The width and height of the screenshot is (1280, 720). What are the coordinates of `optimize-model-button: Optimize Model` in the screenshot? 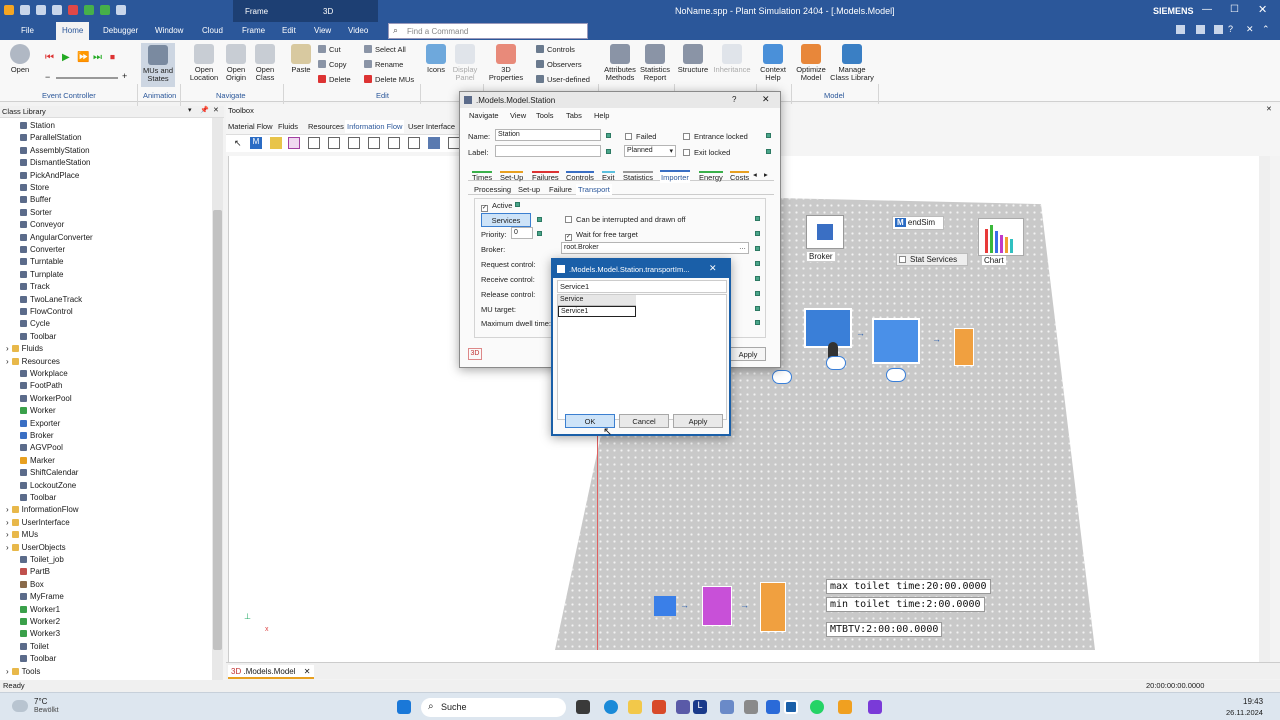 It's located at (811, 63).